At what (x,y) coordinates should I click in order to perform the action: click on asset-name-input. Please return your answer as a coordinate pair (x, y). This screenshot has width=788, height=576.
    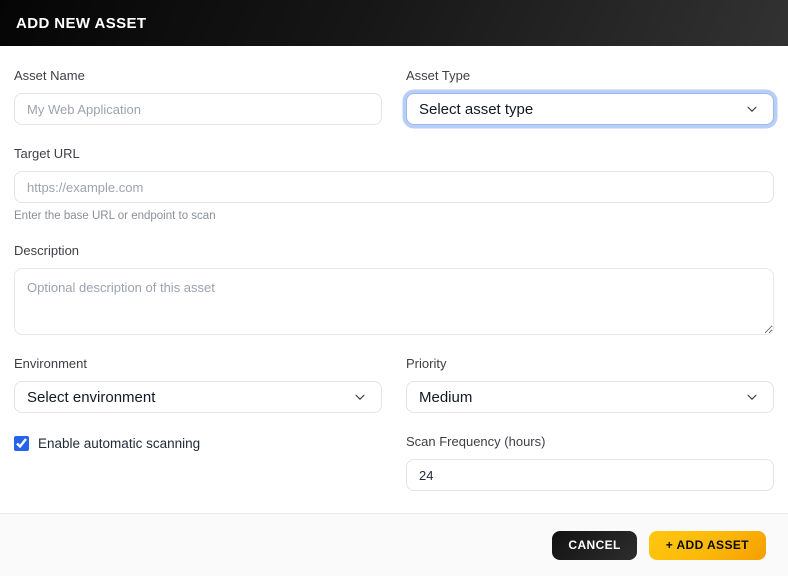
    Looking at the image, I should click on (198, 109).